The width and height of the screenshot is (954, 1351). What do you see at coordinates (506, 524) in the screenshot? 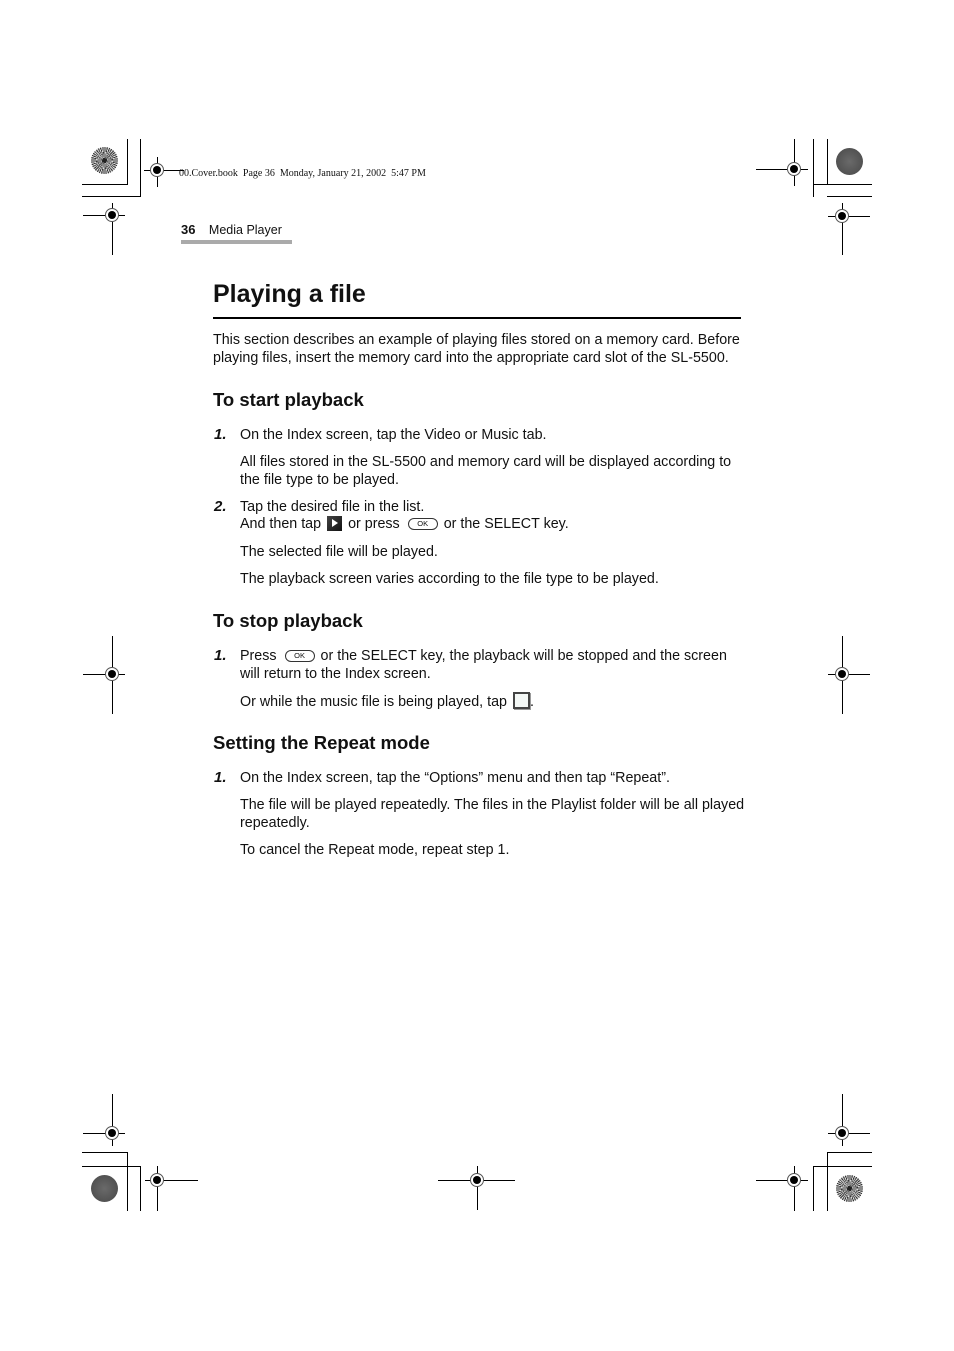
I see `step-text: or the SELECT key.` at bounding box center [506, 524].